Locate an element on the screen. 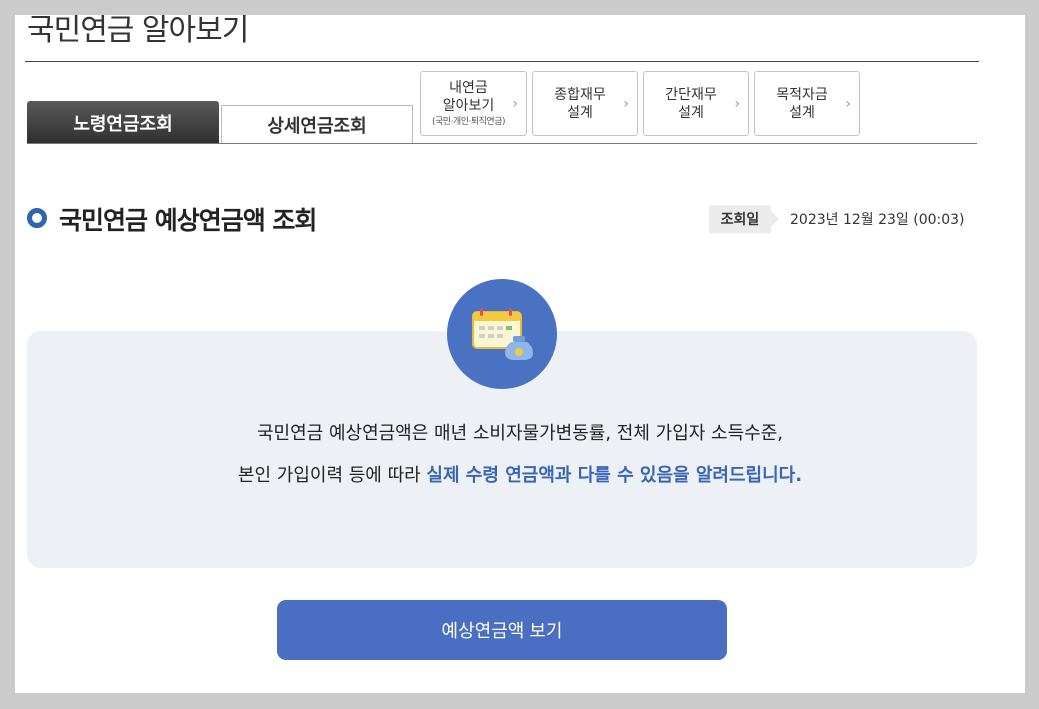  view-estimate-button: 예상연금액 보기 is located at coordinates (502, 630).